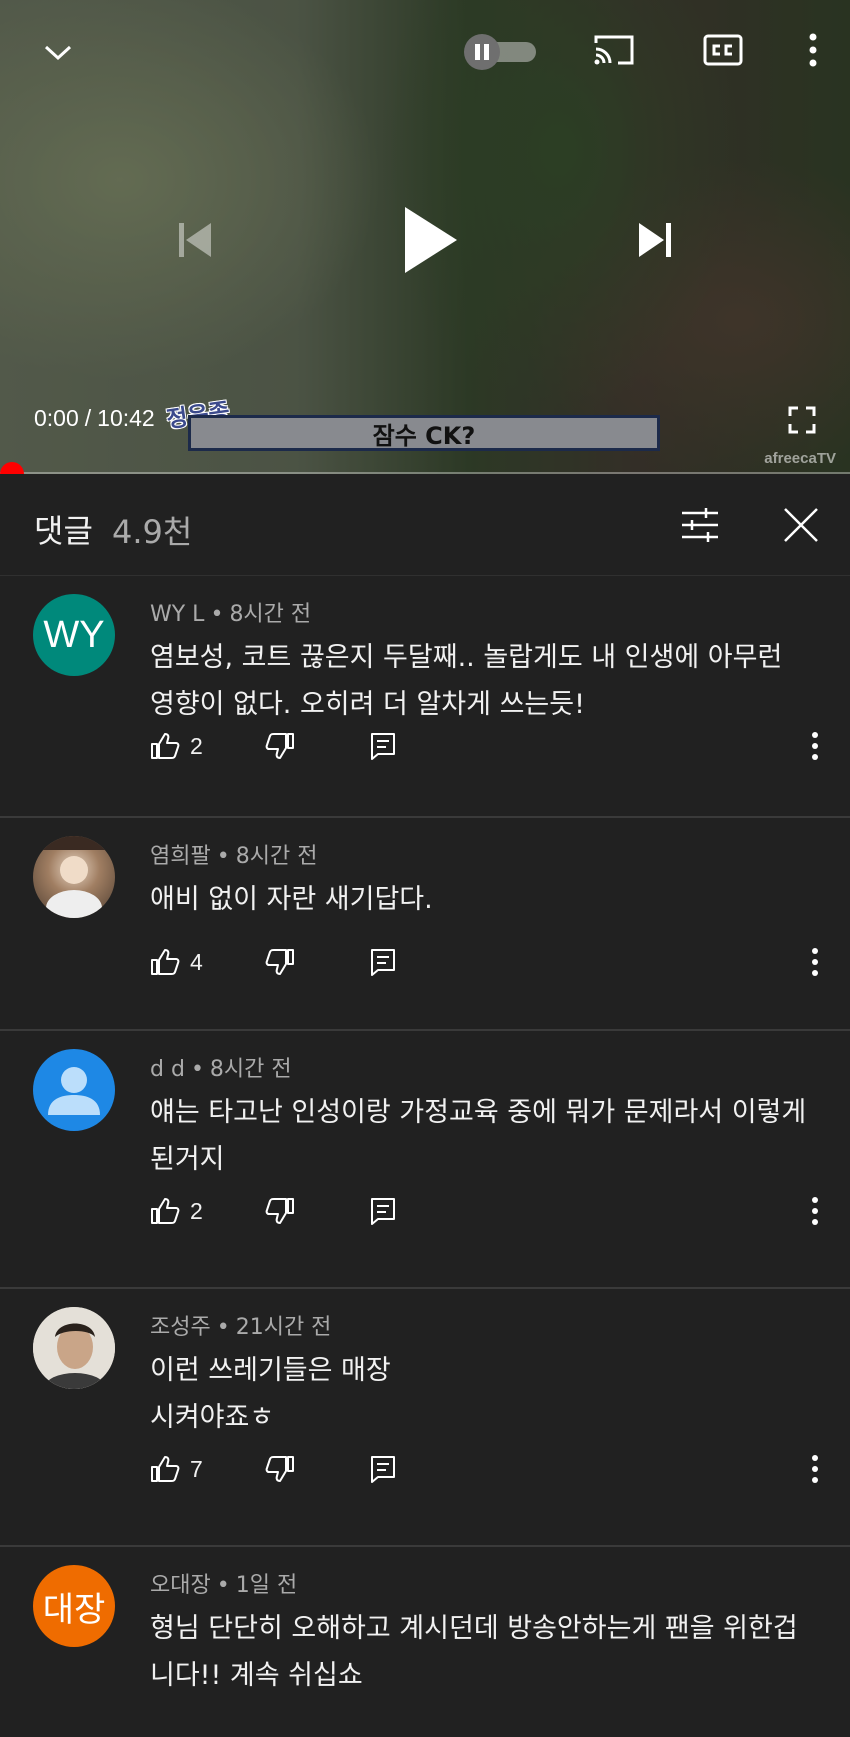 The width and height of the screenshot is (850, 1737). I want to click on skip-previous-icon, so click(195, 240).